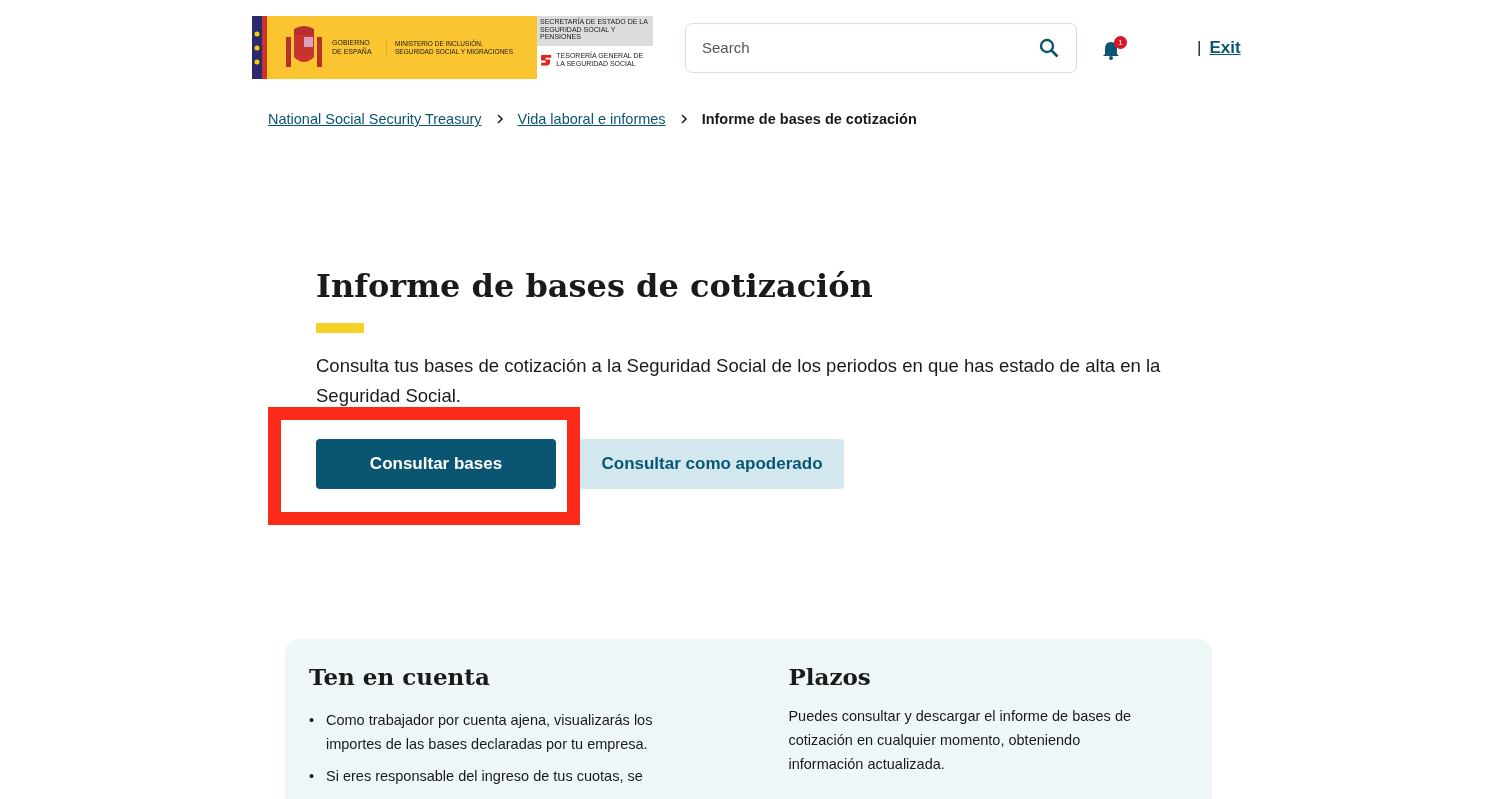  What do you see at coordinates (490, 732) in the screenshot?
I see `list-item: Como trabajador por cuenta ajena, visualizarás los importes de las bases declaradas por tu empresa.` at bounding box center [490, 732].